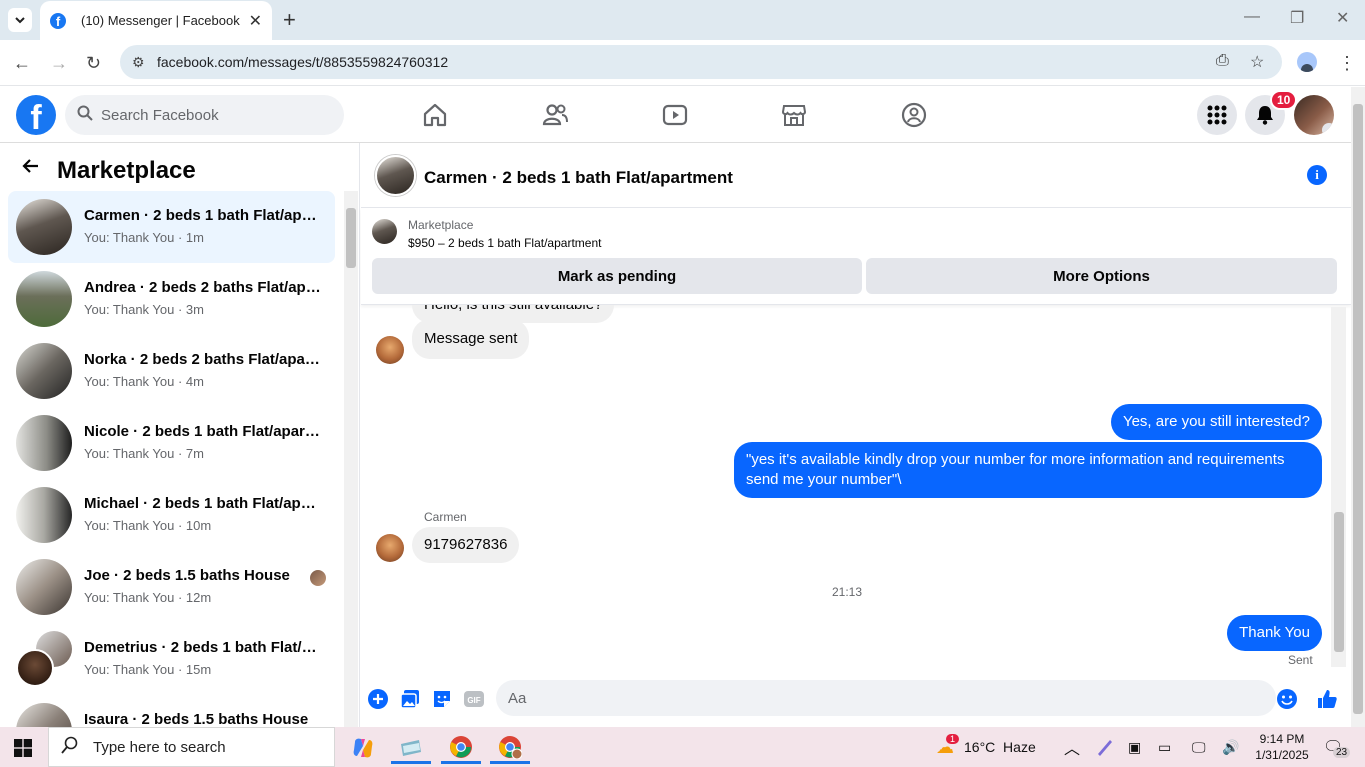 This screenshot has height=767, width=1365. I want to click on search-input, so click(211, 115).